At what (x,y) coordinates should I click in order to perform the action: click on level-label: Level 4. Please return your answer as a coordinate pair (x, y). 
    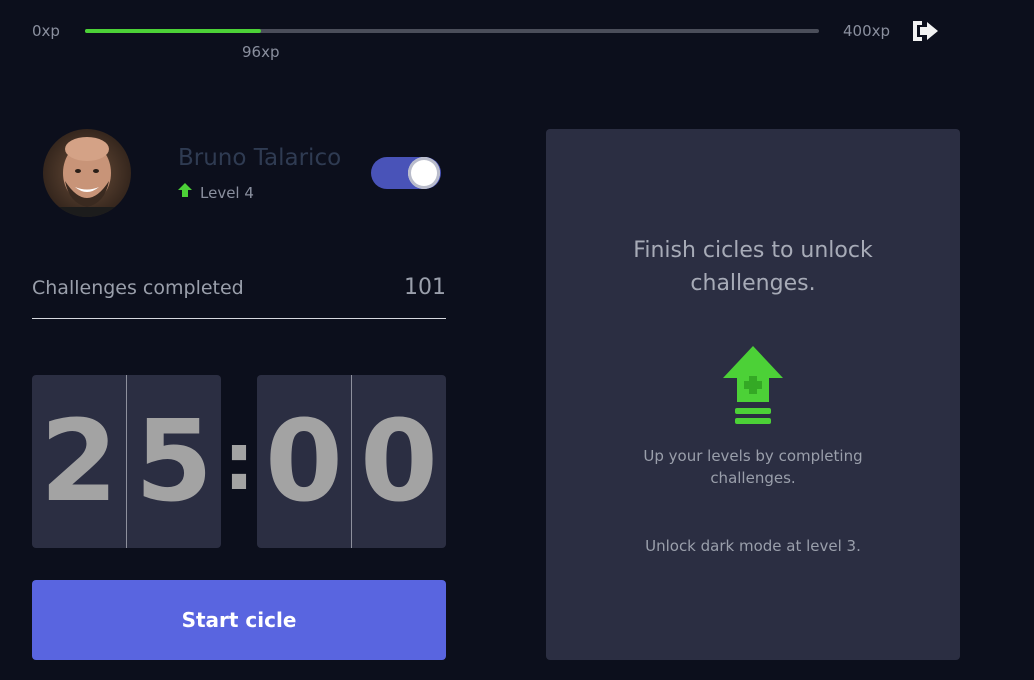
    Looking at the image, I should click on (227, 193).